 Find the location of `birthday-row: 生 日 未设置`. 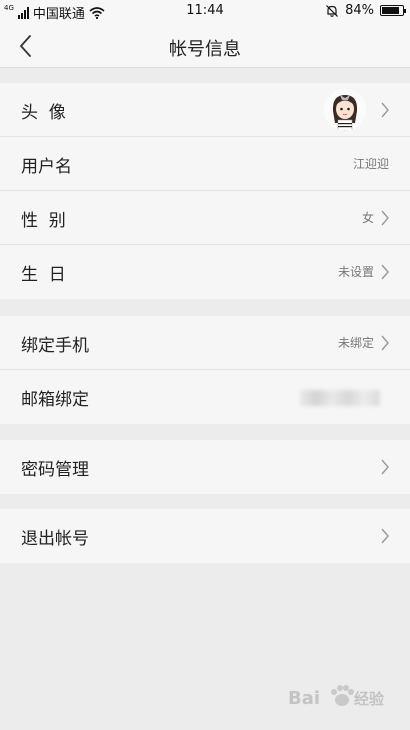

birthday-row: 生 日 未设置 is located at coordinates (205, 272).